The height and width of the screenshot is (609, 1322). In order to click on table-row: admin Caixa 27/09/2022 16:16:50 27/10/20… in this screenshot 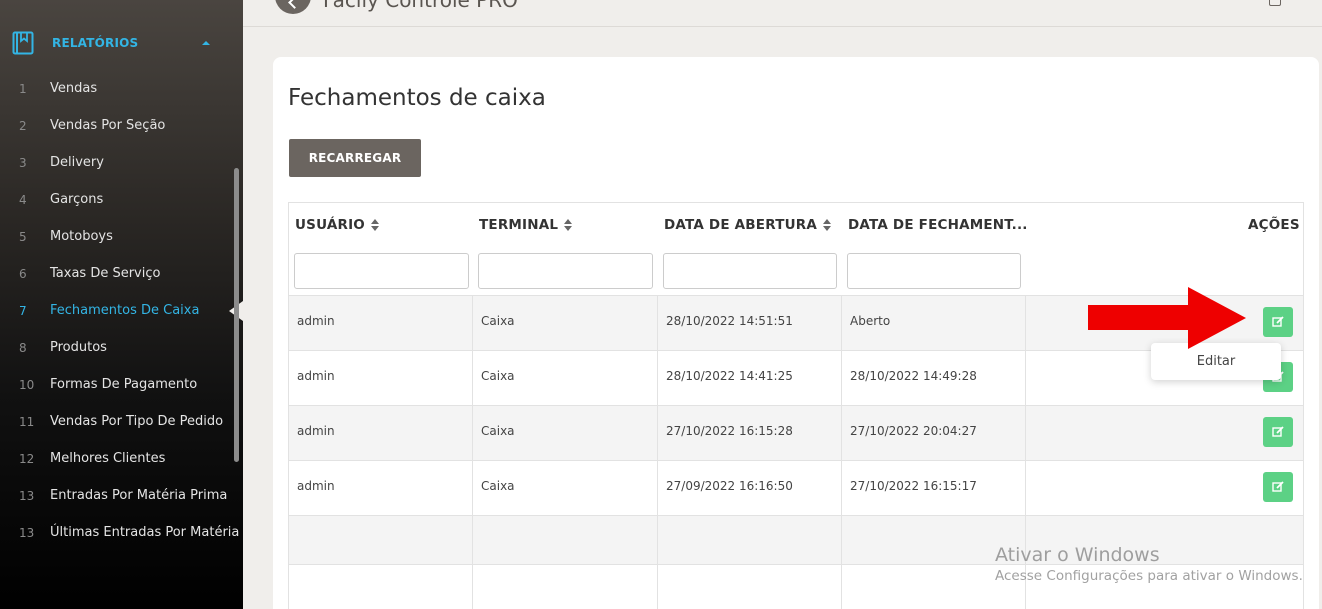, I will do `click(796, 487)`.